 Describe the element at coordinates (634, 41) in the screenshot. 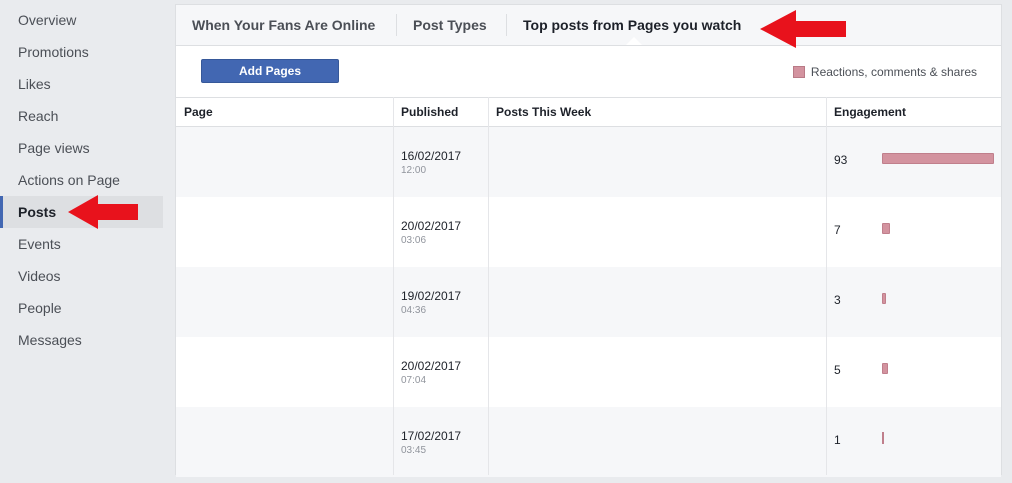

I see `active-tab-indicator` at that location.